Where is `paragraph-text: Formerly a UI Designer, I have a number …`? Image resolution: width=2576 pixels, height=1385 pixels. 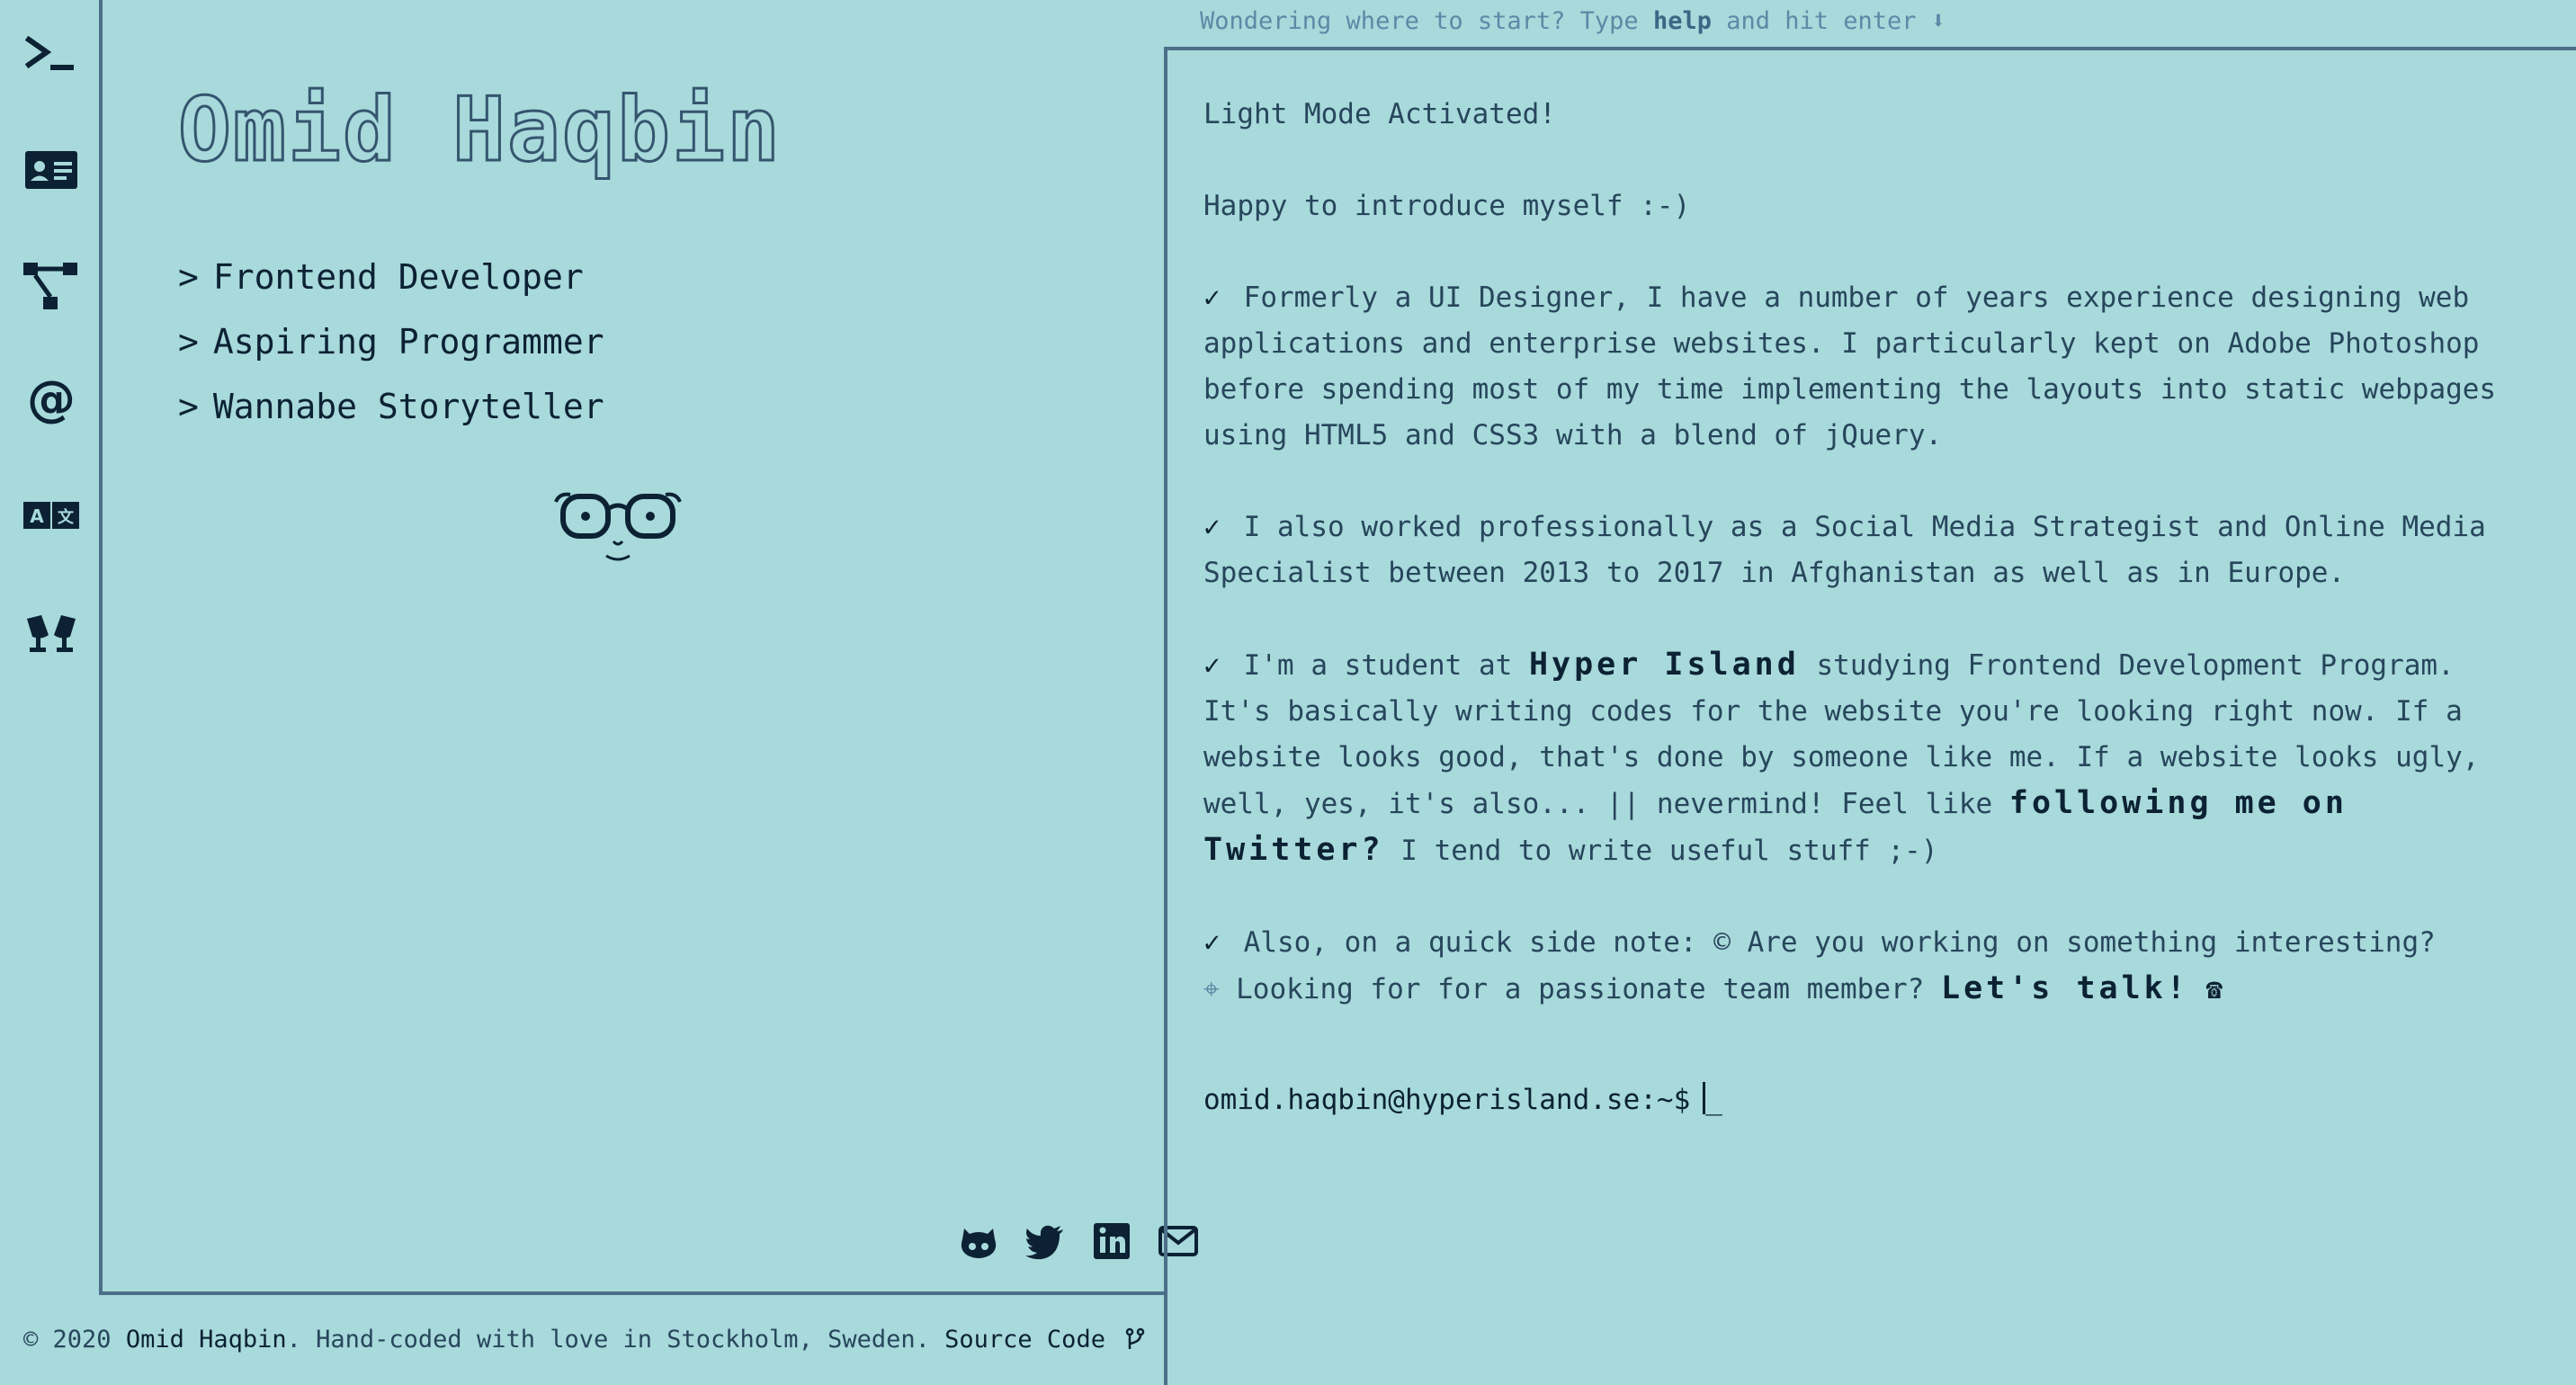
paragraph-text: Formerly a UI Designer, I have a number … is located at coordinates (1850, 366).